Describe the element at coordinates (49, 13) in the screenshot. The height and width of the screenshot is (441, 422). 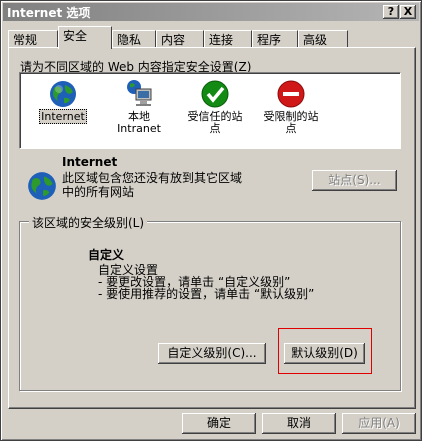
I see `window-title: Internet 选项` at that location.